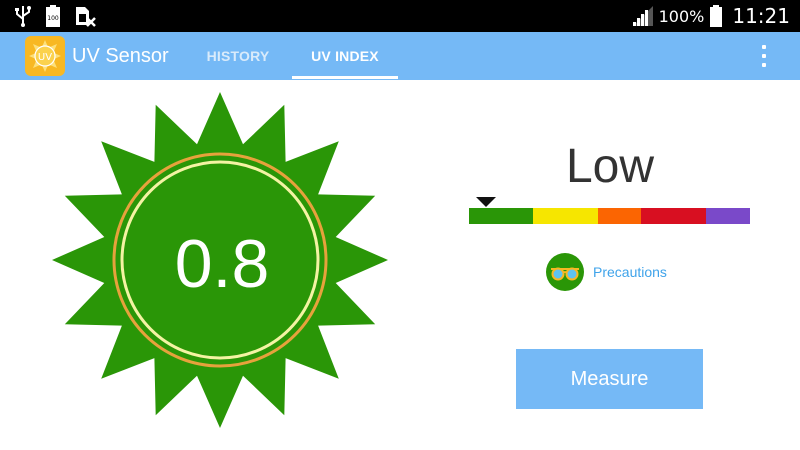 This screenshot has height=450, width=800. I want to click on svg-text: 100, so click(53, 18).